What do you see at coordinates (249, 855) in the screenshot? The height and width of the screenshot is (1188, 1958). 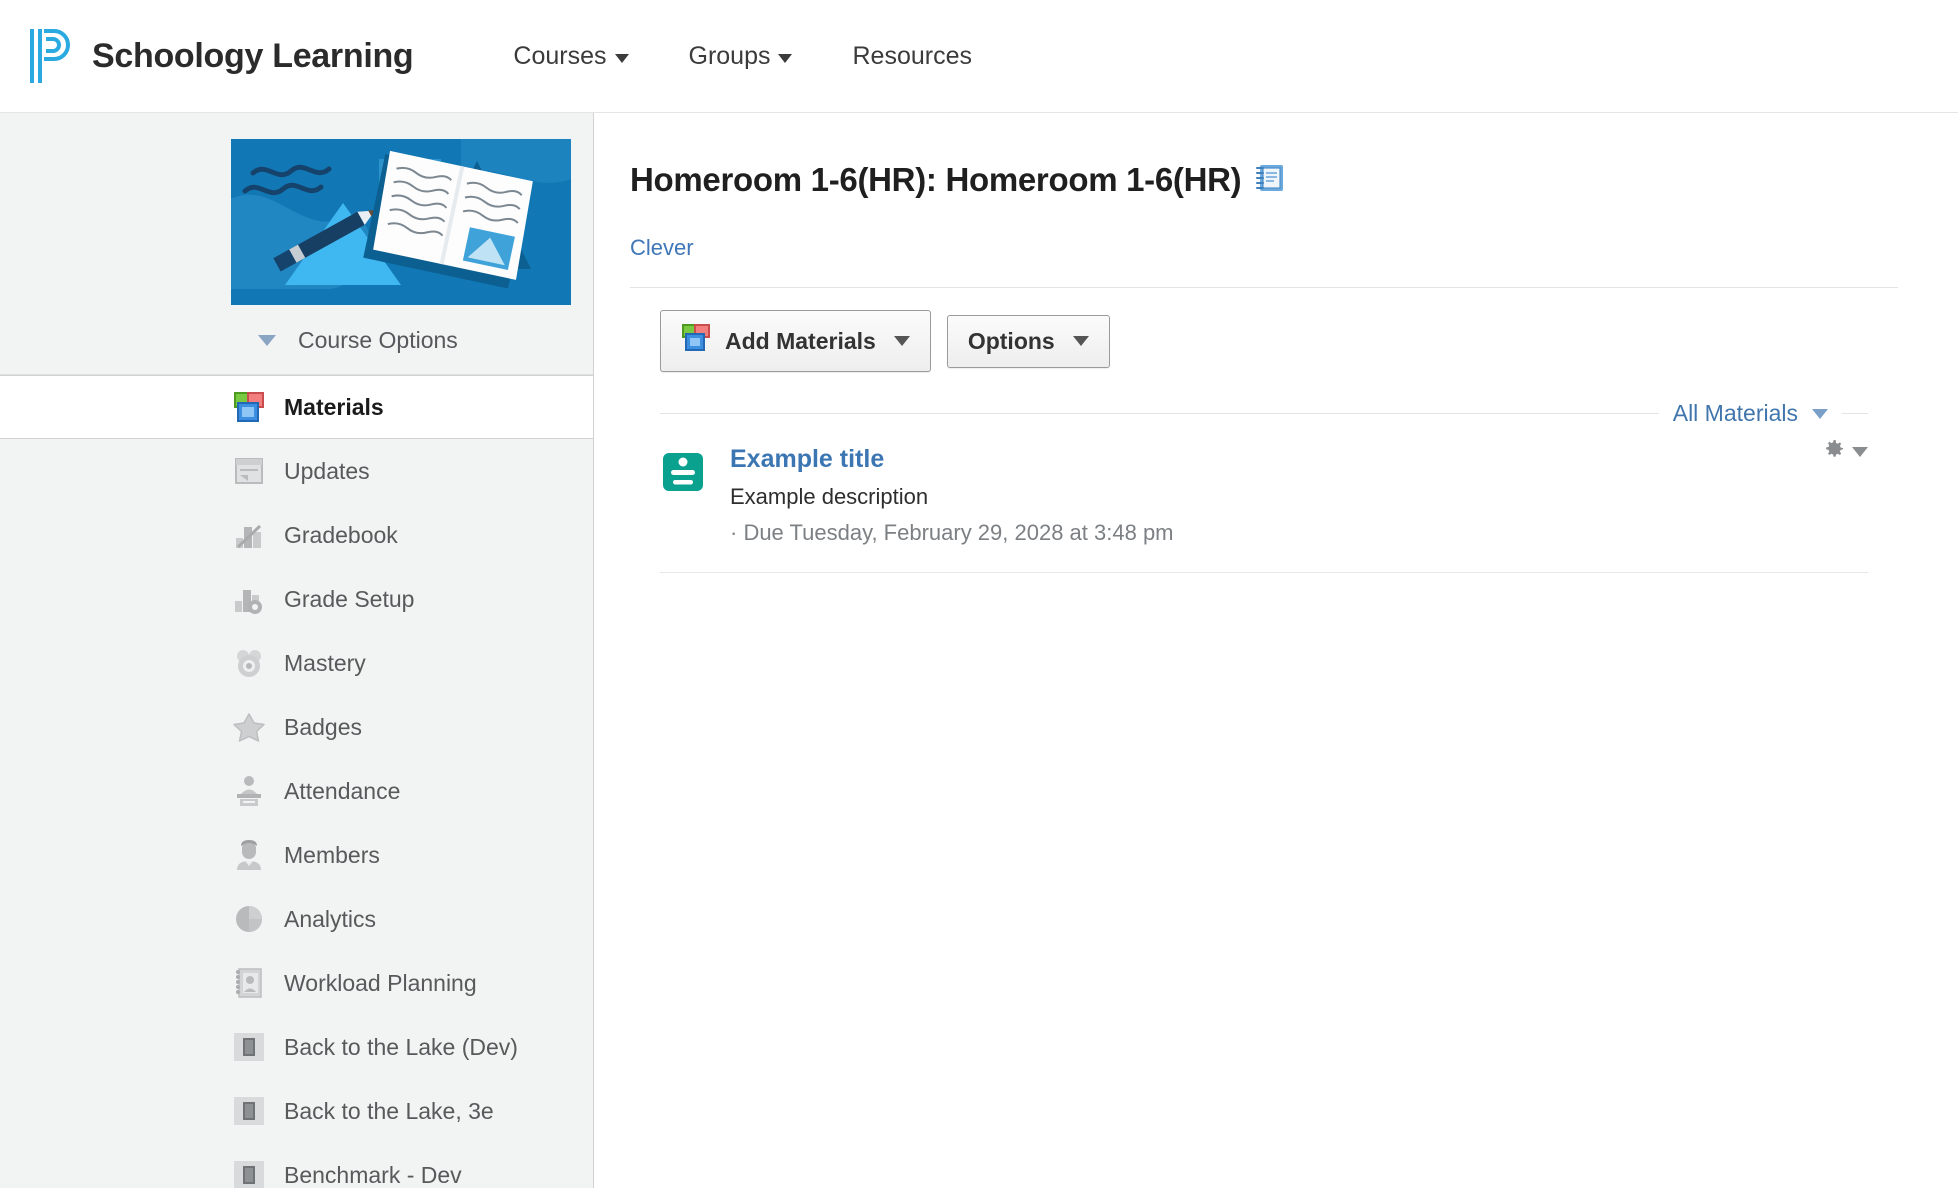 I see `members-person-icon` at bounding box center [249, 855].